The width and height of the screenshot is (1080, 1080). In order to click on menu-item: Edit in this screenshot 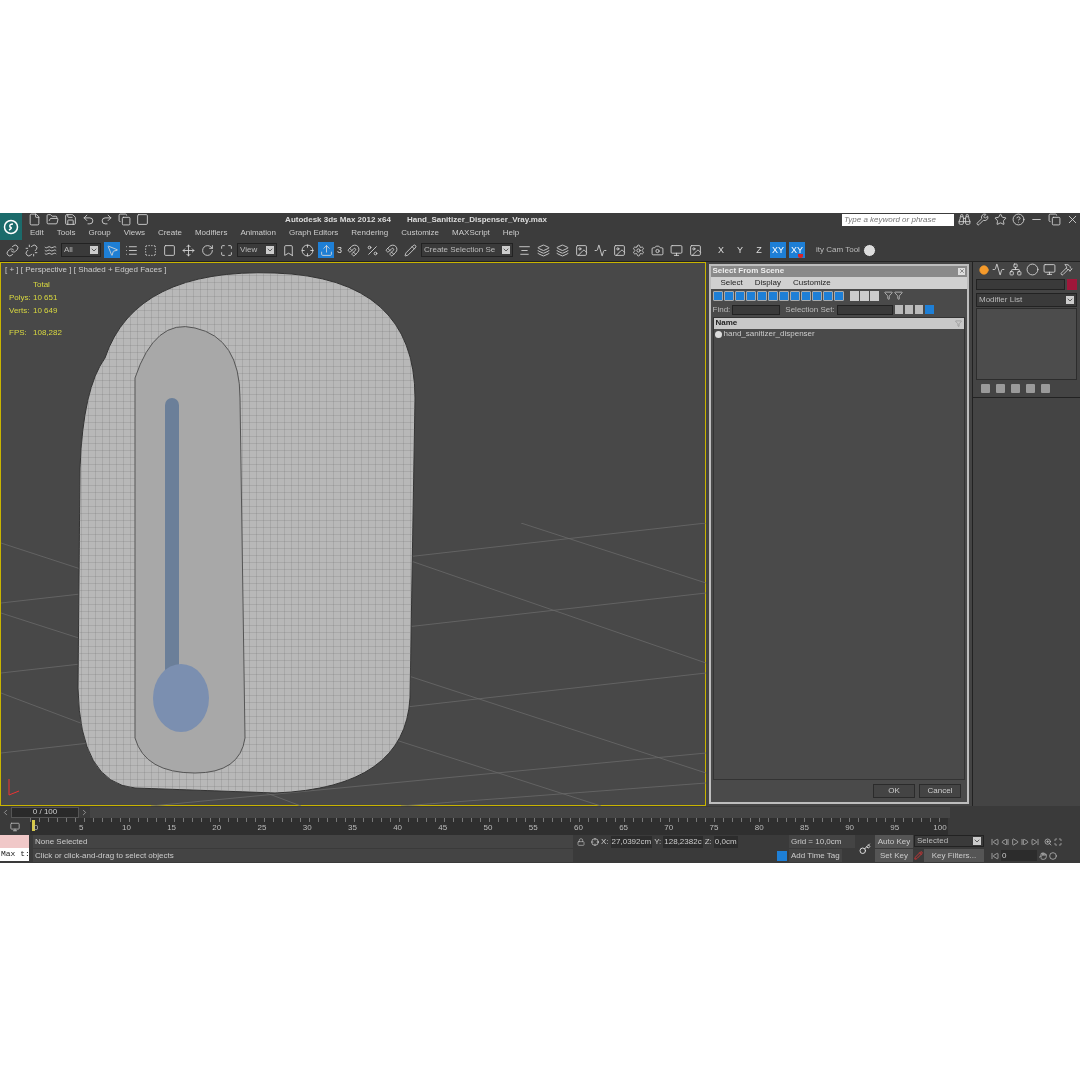, I will do `click(37, 233)`.